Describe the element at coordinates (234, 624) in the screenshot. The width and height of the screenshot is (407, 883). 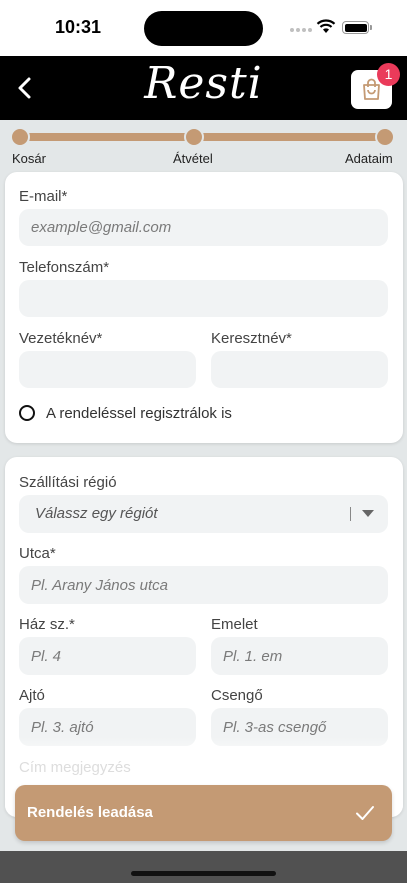
I see `floor-label: Emelet` at that location.